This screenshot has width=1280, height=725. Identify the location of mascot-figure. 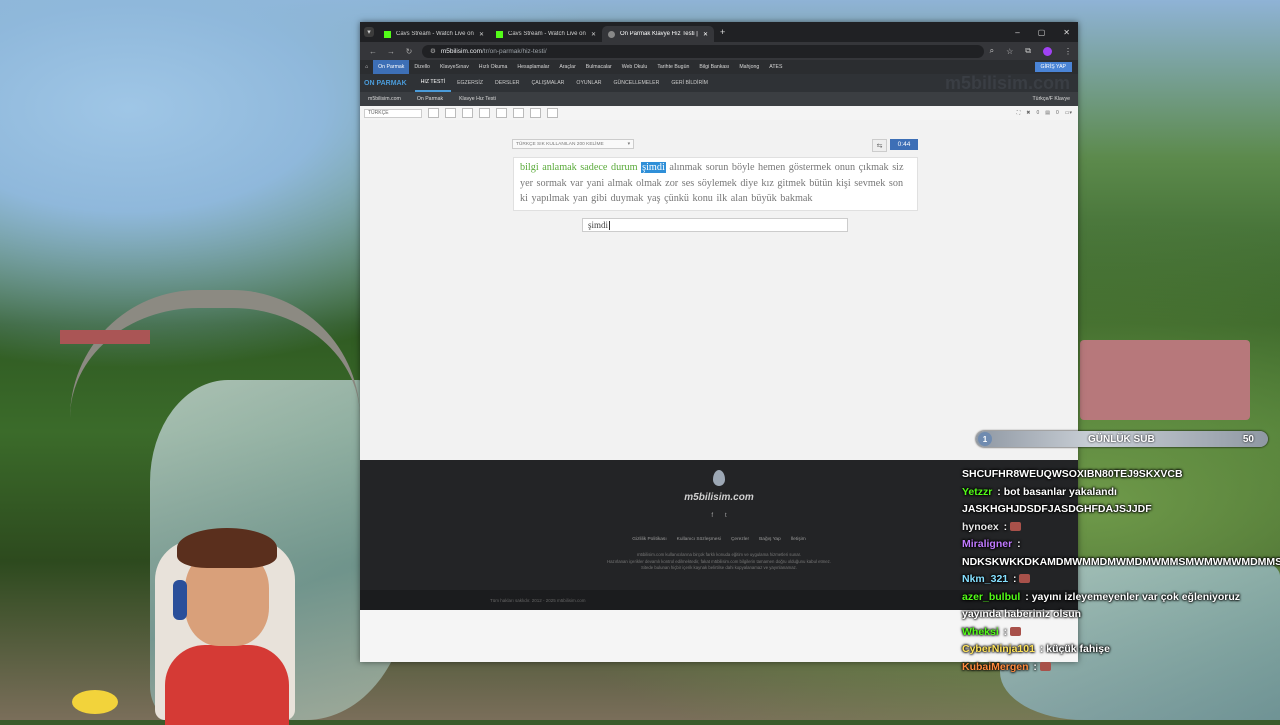
(95, 702).